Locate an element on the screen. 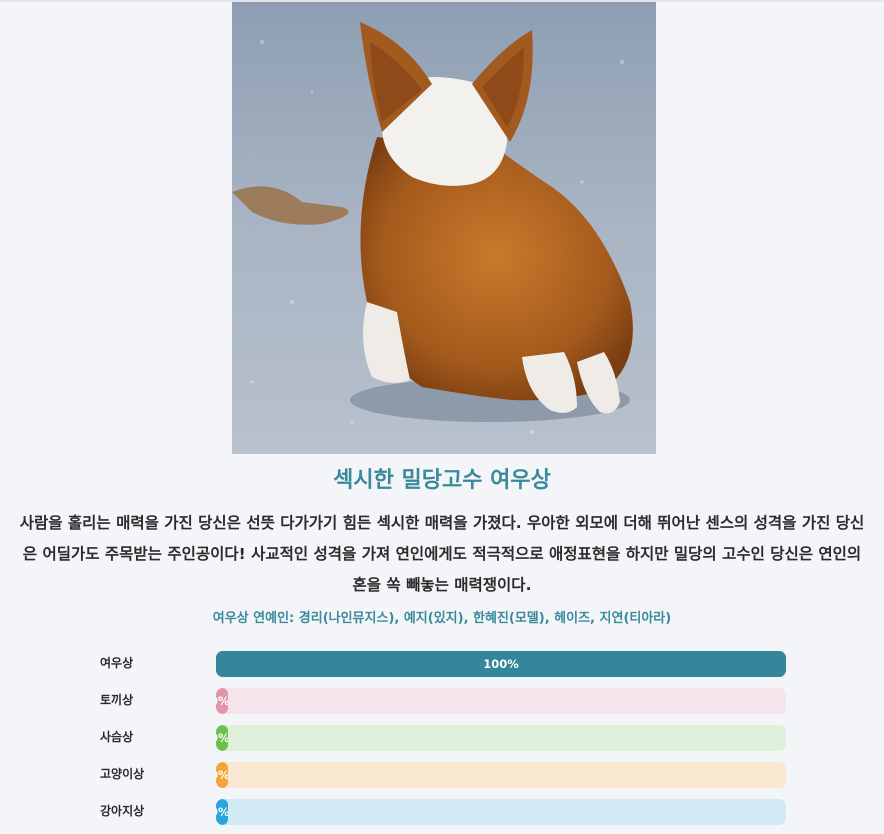 This screenshot has height=834, width=884. bar-label: 고양이상 is located at coordinates (122, 774).